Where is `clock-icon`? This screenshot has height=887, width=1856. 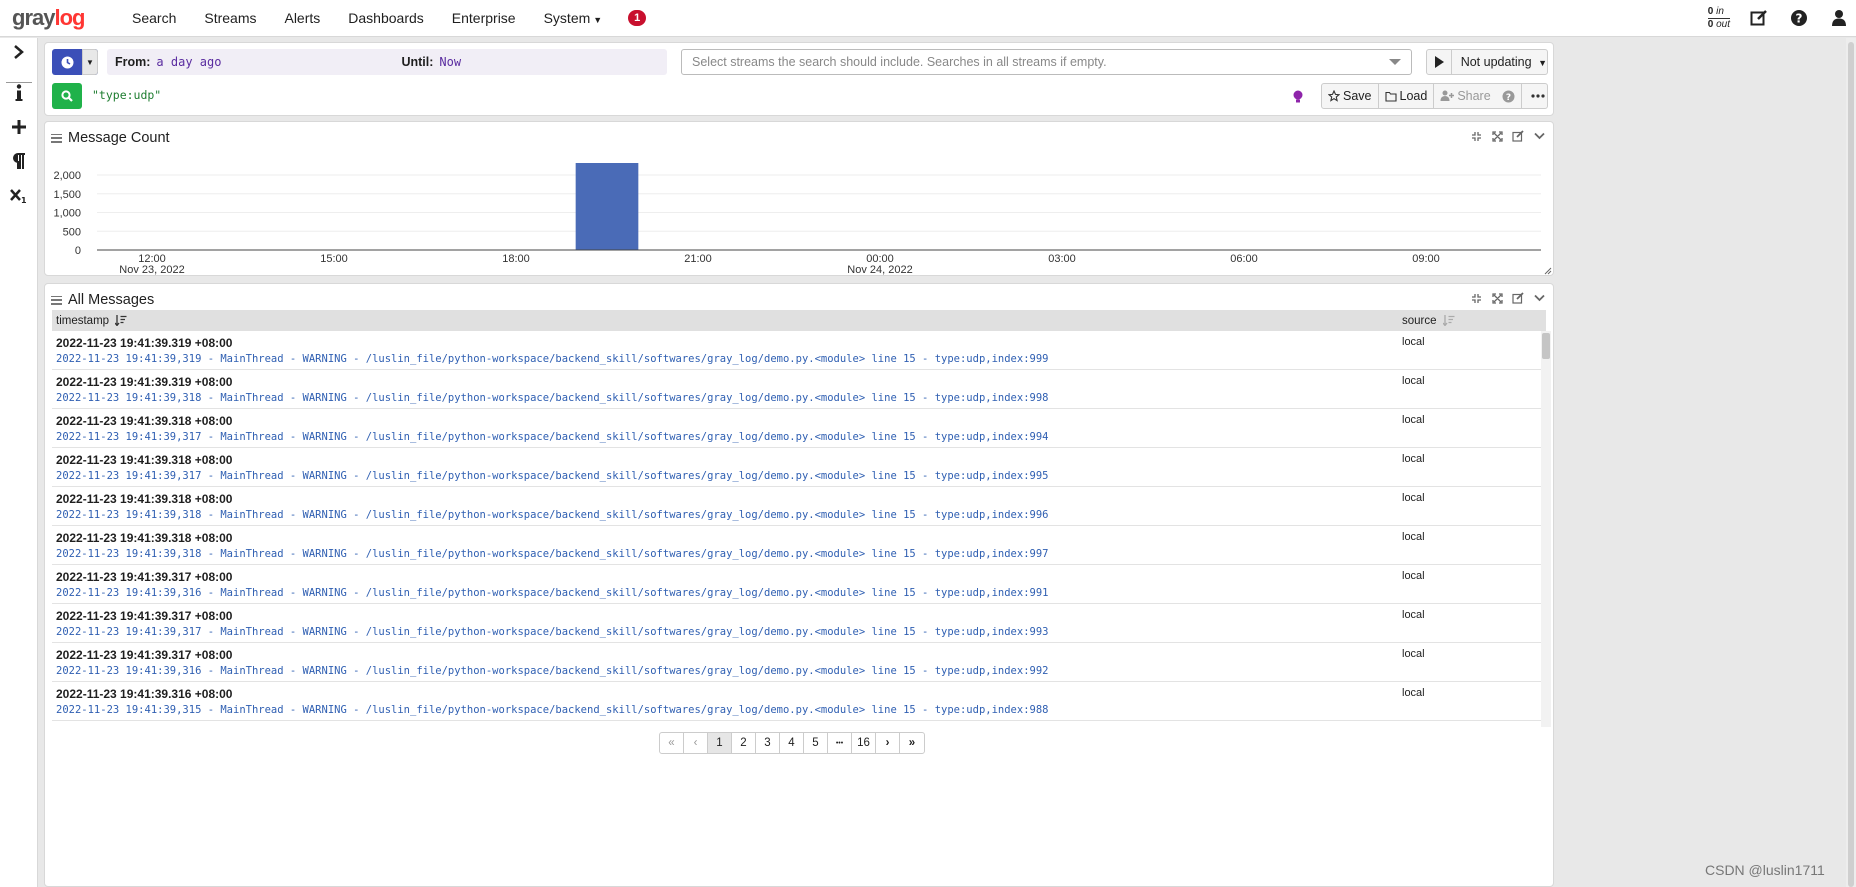
clock-icon is located at coordinates (67, 62).